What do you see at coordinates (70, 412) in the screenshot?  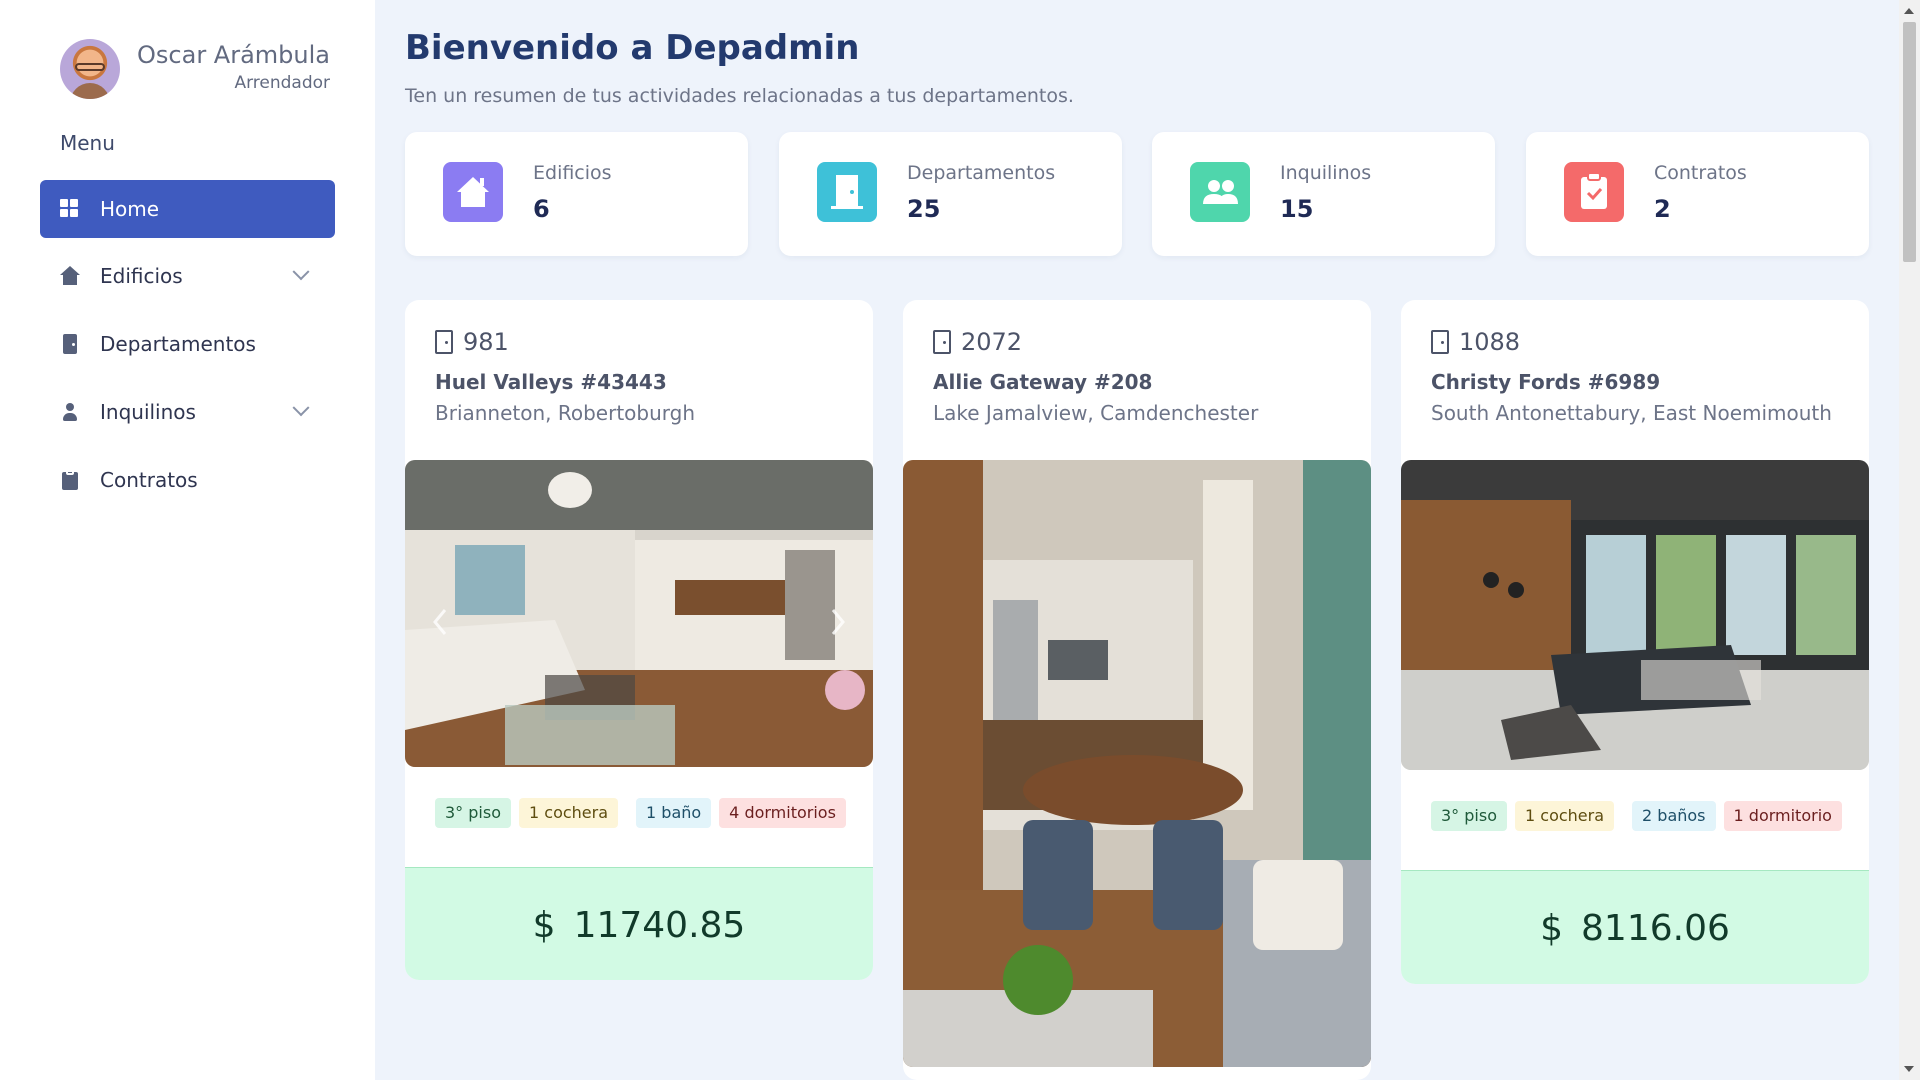 I see `user-icon` at bounding box center [70, 412].